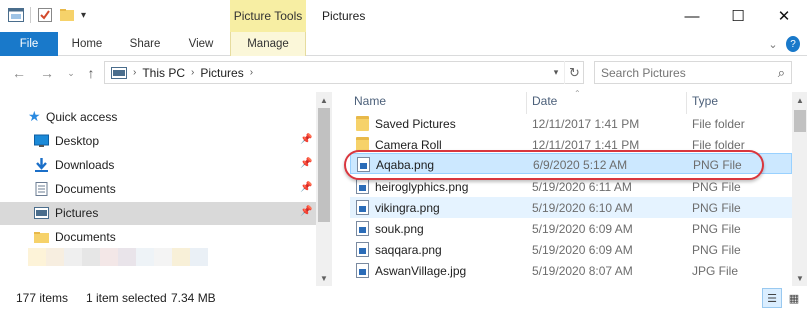 The image size is (807, 310). I want to click on nav-item-desktop: Desktop 📌, so click(159, 141).